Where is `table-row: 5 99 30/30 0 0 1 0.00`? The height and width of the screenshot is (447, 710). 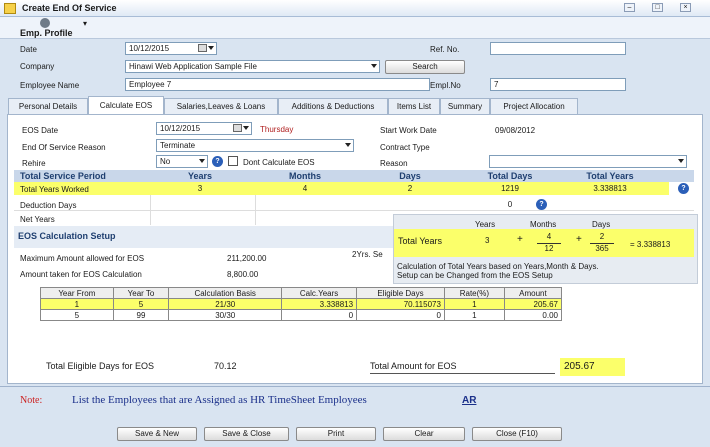 table-row: 5 99 30/30 0 0 1 0.00 is located at coordinates (301, 315).